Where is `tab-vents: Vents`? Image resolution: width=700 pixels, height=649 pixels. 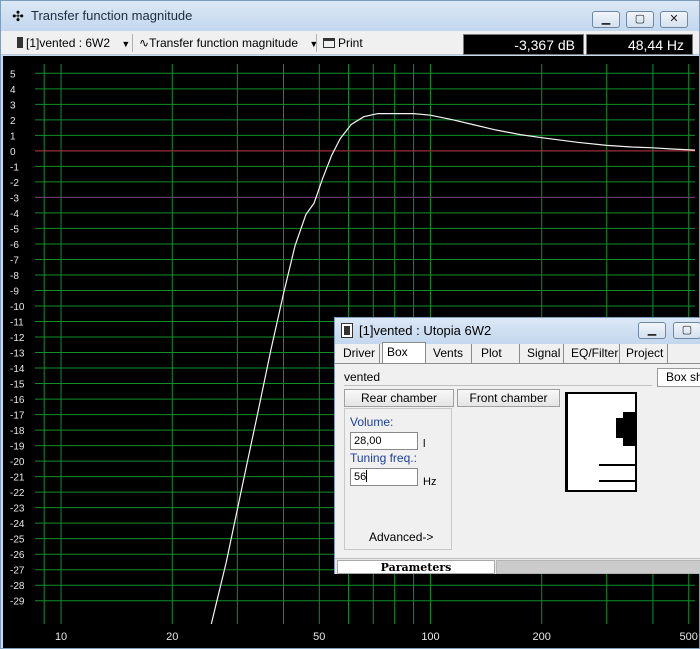
tab-vents: Vents is located at coordinates (450, 353).